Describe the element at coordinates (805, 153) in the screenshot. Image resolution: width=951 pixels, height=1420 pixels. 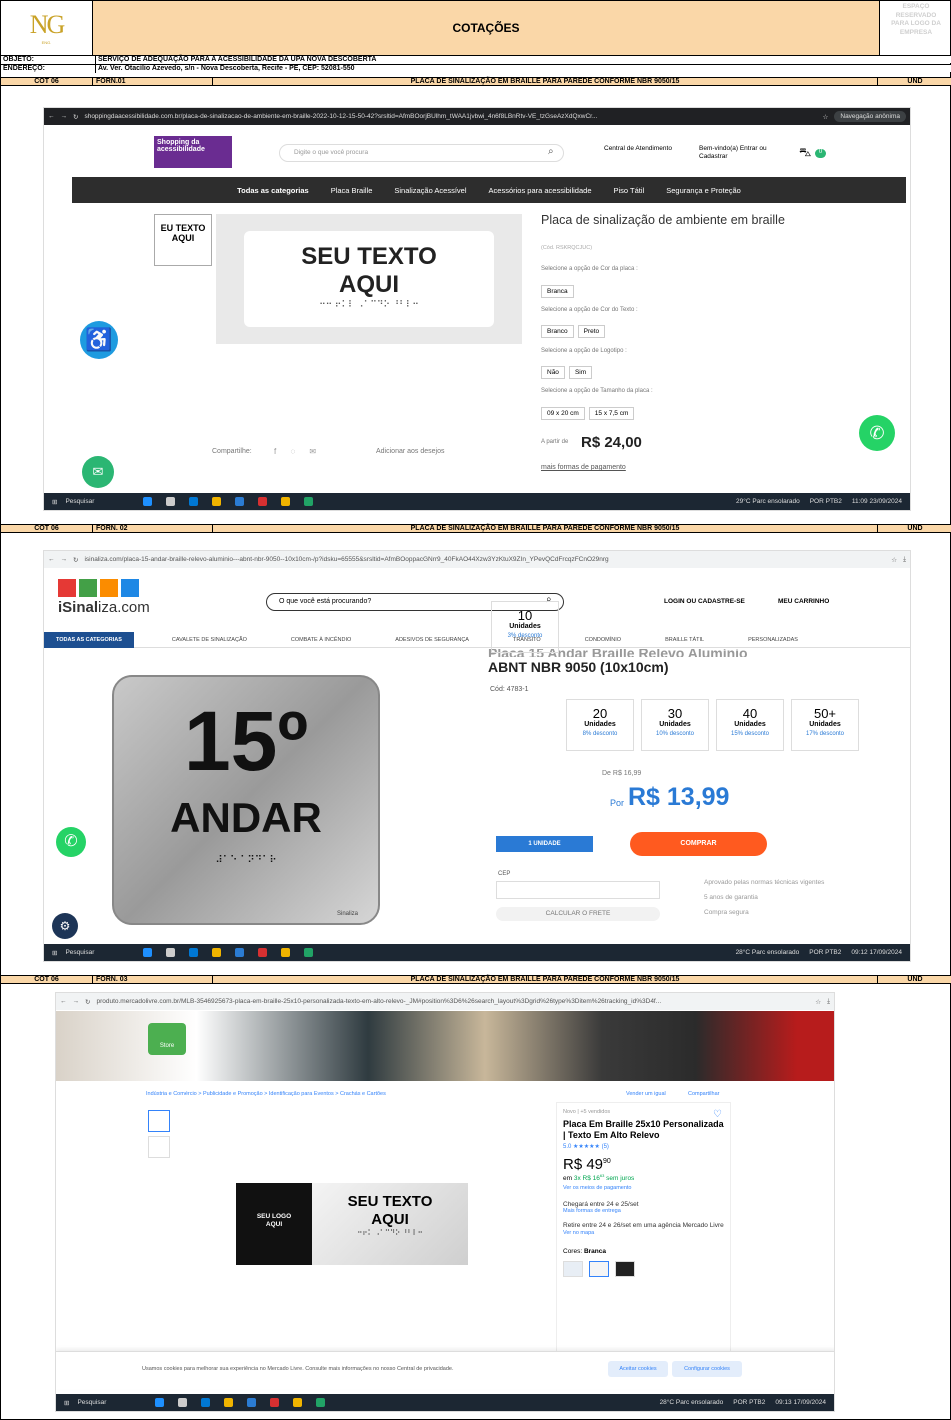
I see `cart-icon: ⛍` at that location.